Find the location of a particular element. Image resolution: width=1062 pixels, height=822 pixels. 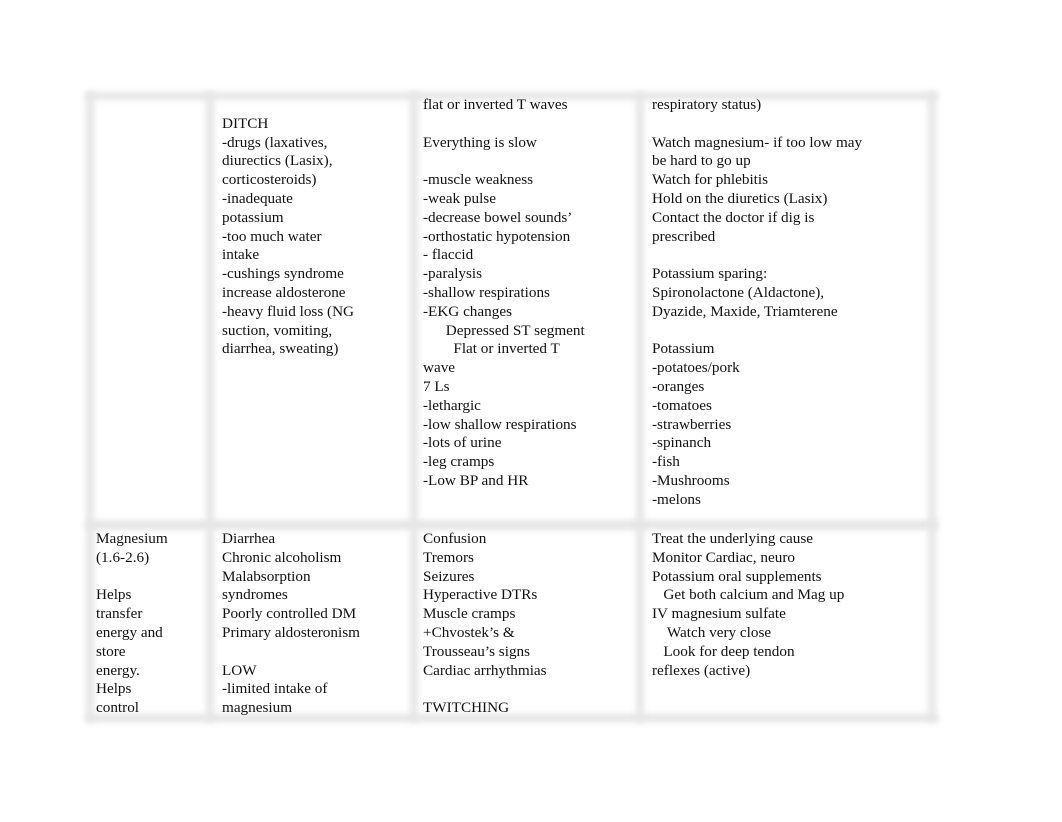

cell-text-line: 7 Ls is located at coordinates (436, 386).